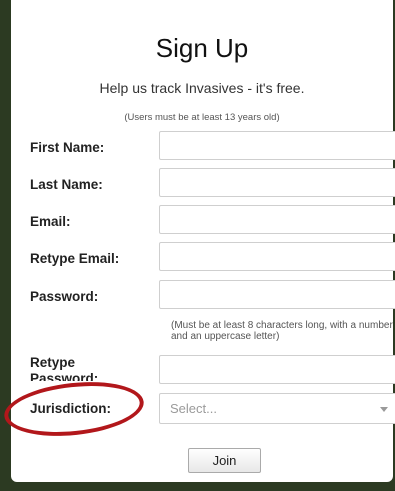 This screenshot has height=491, width=395. I want to click on email-input, so click(277, 219).